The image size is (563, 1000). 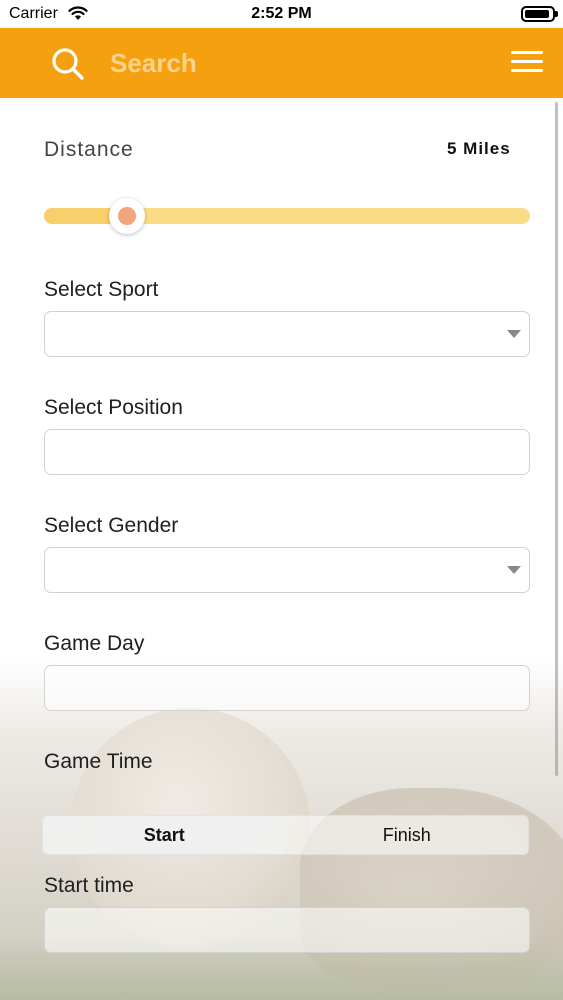 I want to click on start-time-field, so click(x=287, y=930).